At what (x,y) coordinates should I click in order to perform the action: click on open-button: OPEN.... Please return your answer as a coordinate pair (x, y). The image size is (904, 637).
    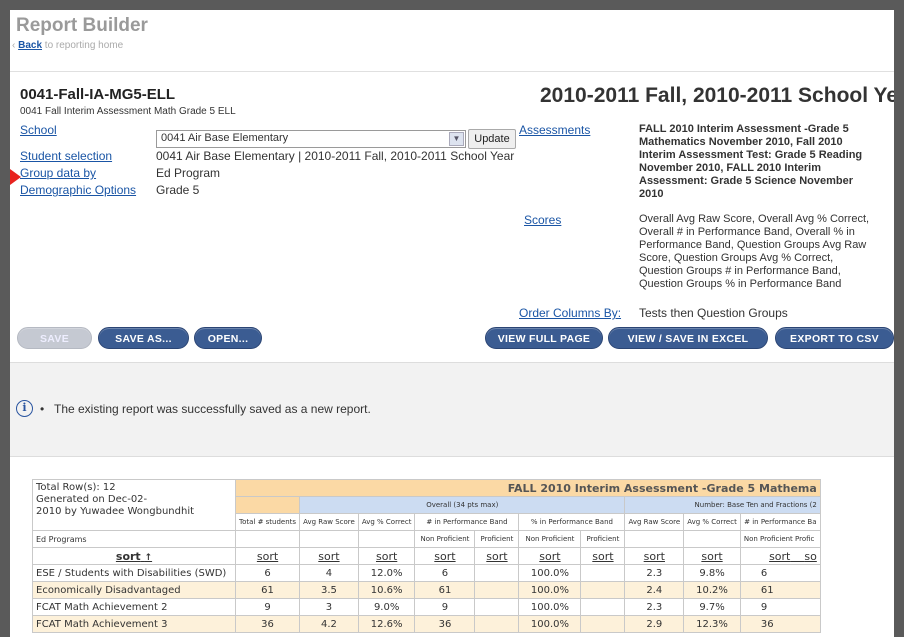
    Looking at the image, I should click on (228, 338).